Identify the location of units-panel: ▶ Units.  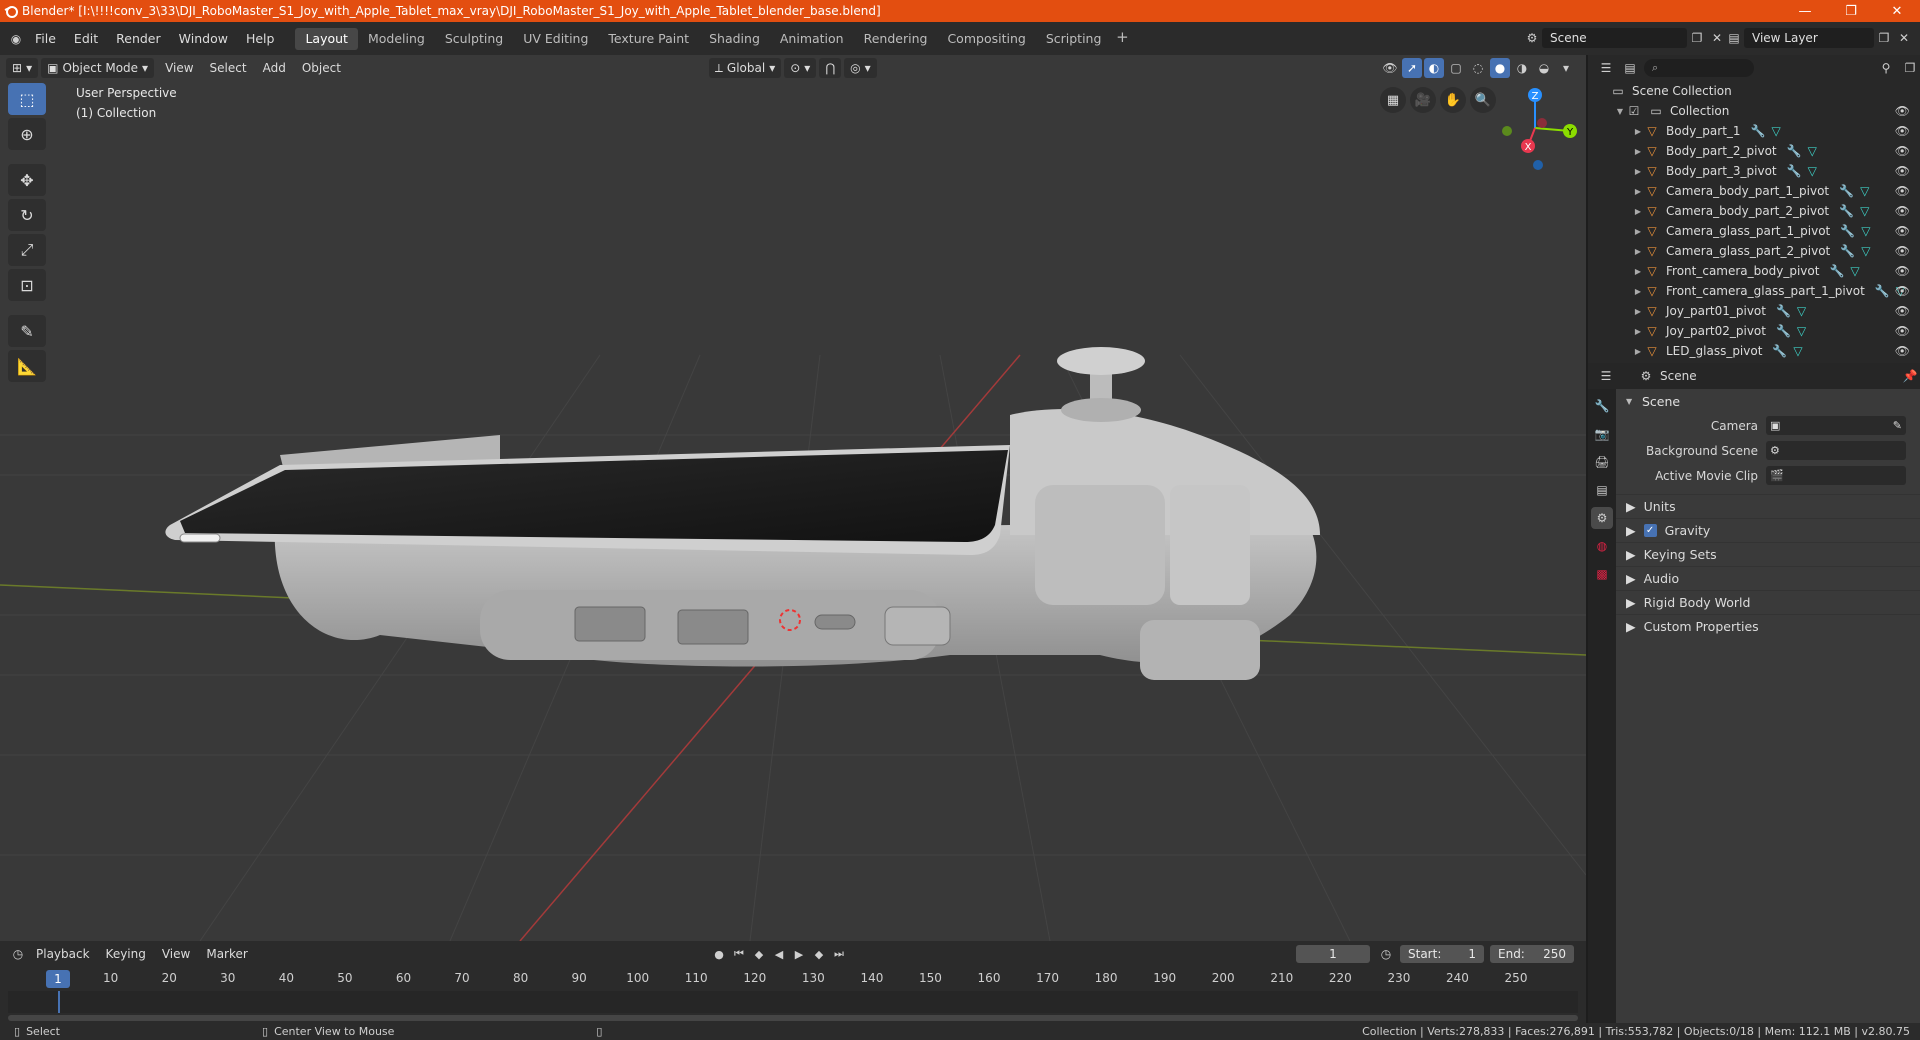
(1768, 506).